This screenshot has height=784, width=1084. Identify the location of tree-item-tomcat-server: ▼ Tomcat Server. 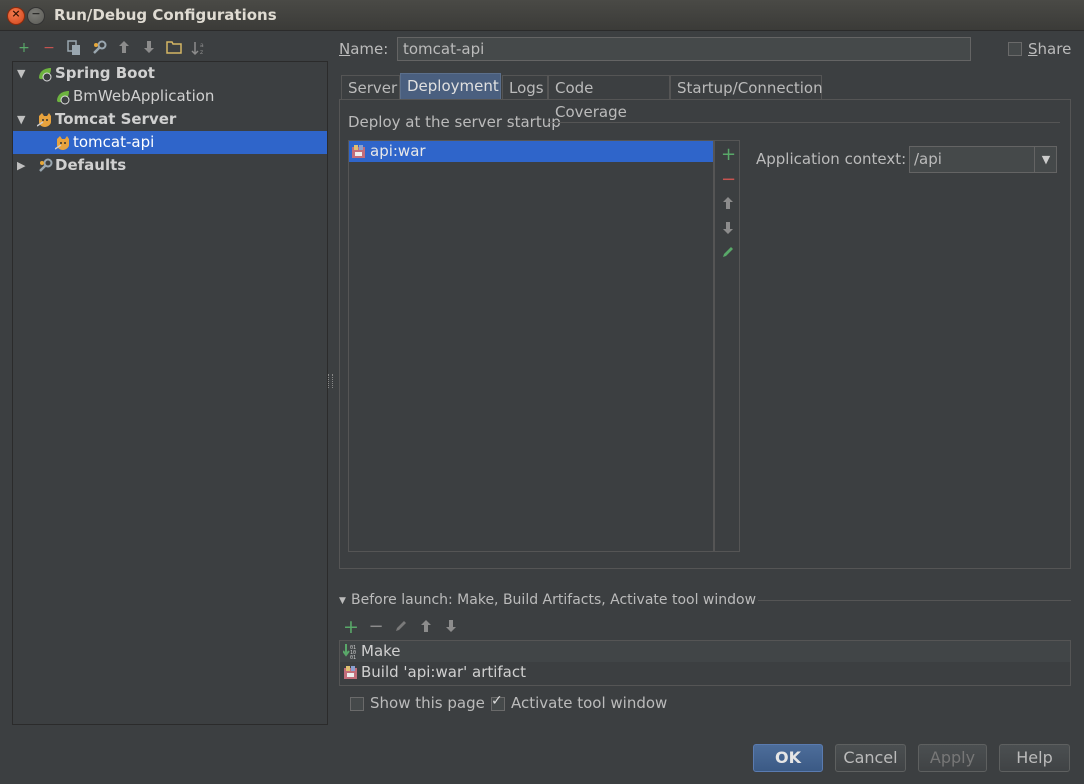
(170, 119).